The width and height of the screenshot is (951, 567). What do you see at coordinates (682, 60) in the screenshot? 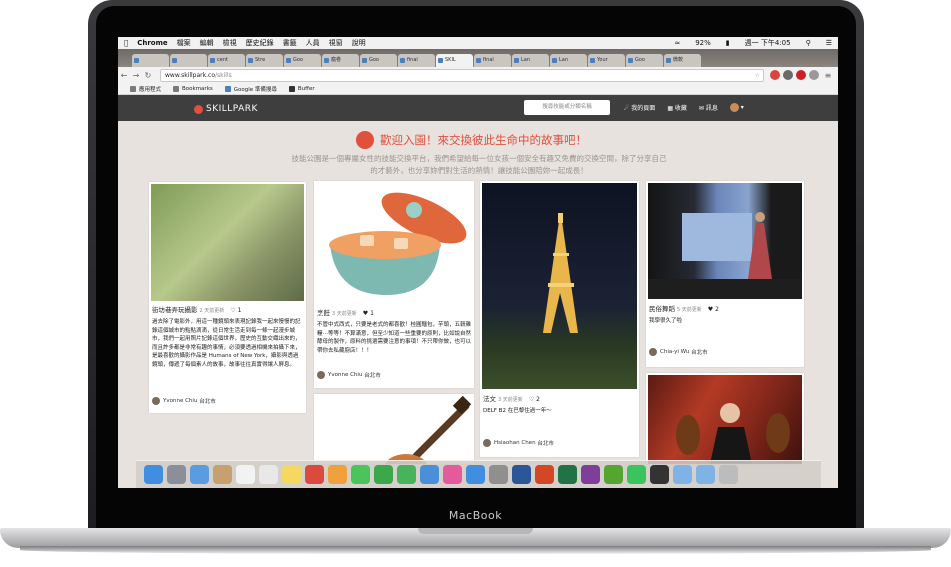
I see `browser-tab: 微軟` at bounding box center [682, 60].